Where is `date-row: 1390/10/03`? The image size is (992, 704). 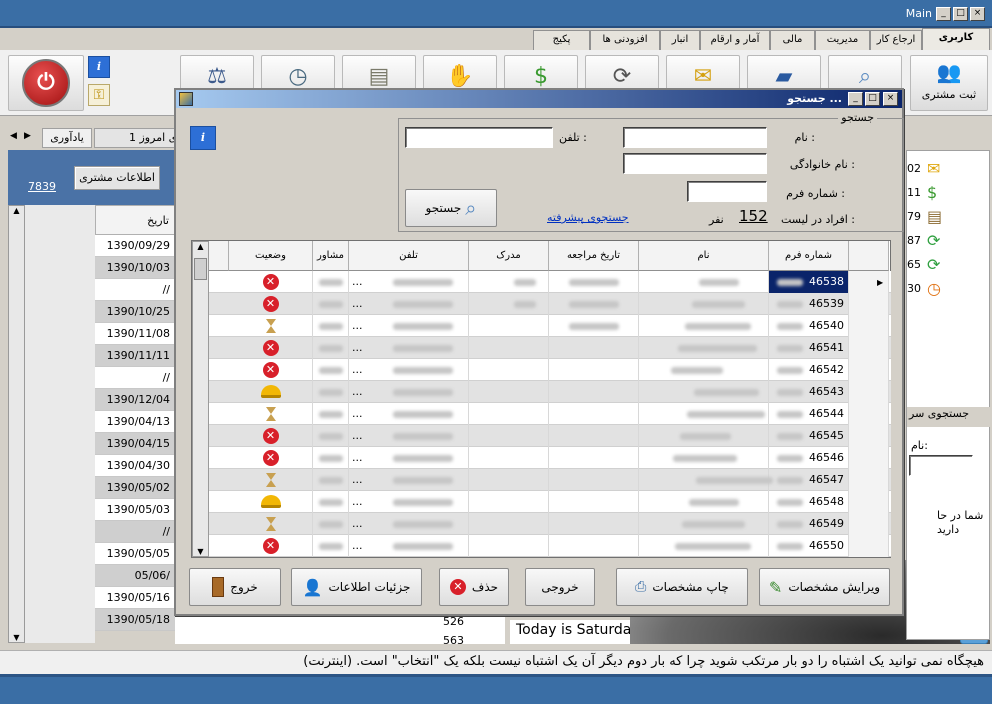
date-row: 1390/10/03 is located at coordinates (135, 268).